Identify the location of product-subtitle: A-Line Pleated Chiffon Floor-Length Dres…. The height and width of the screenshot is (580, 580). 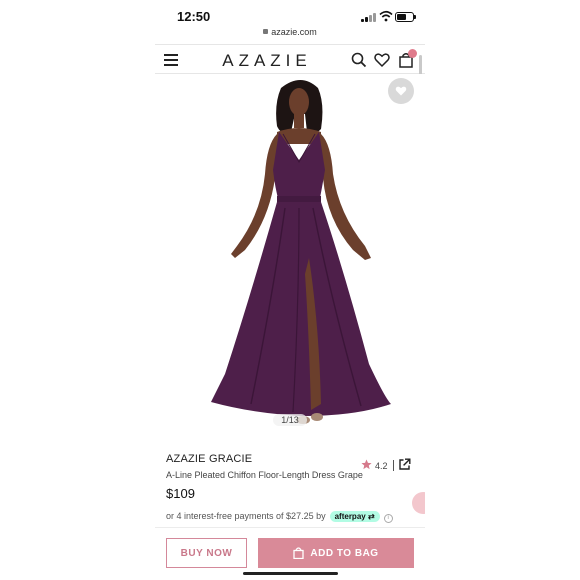
(264, 475).